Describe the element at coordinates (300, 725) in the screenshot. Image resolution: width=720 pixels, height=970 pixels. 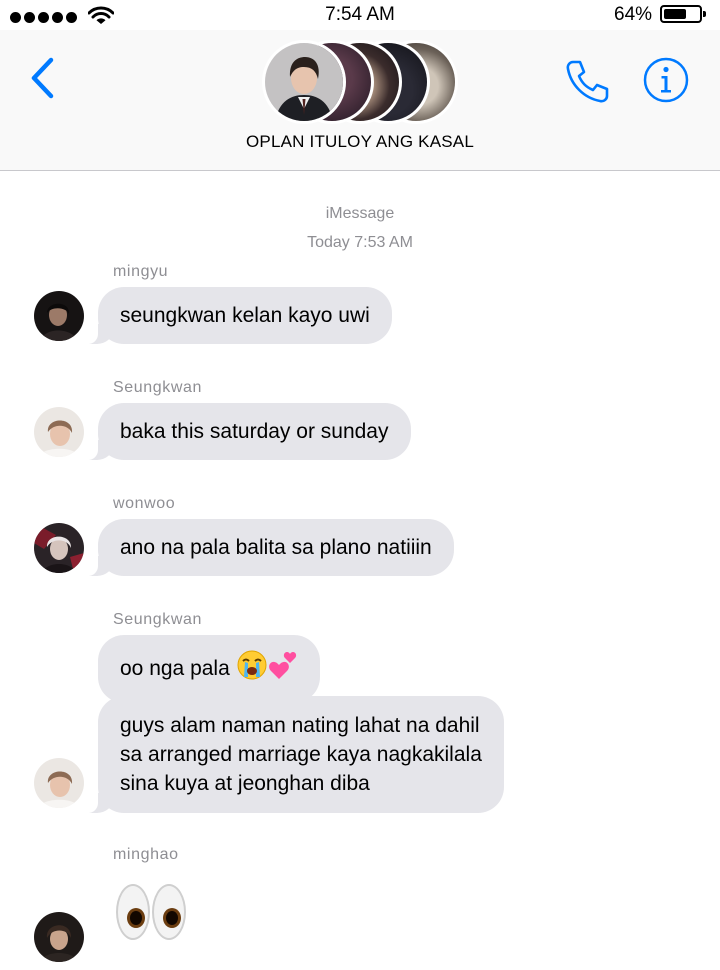
I see `message-line: guys alam naman nating lahat na dahil` at that location.